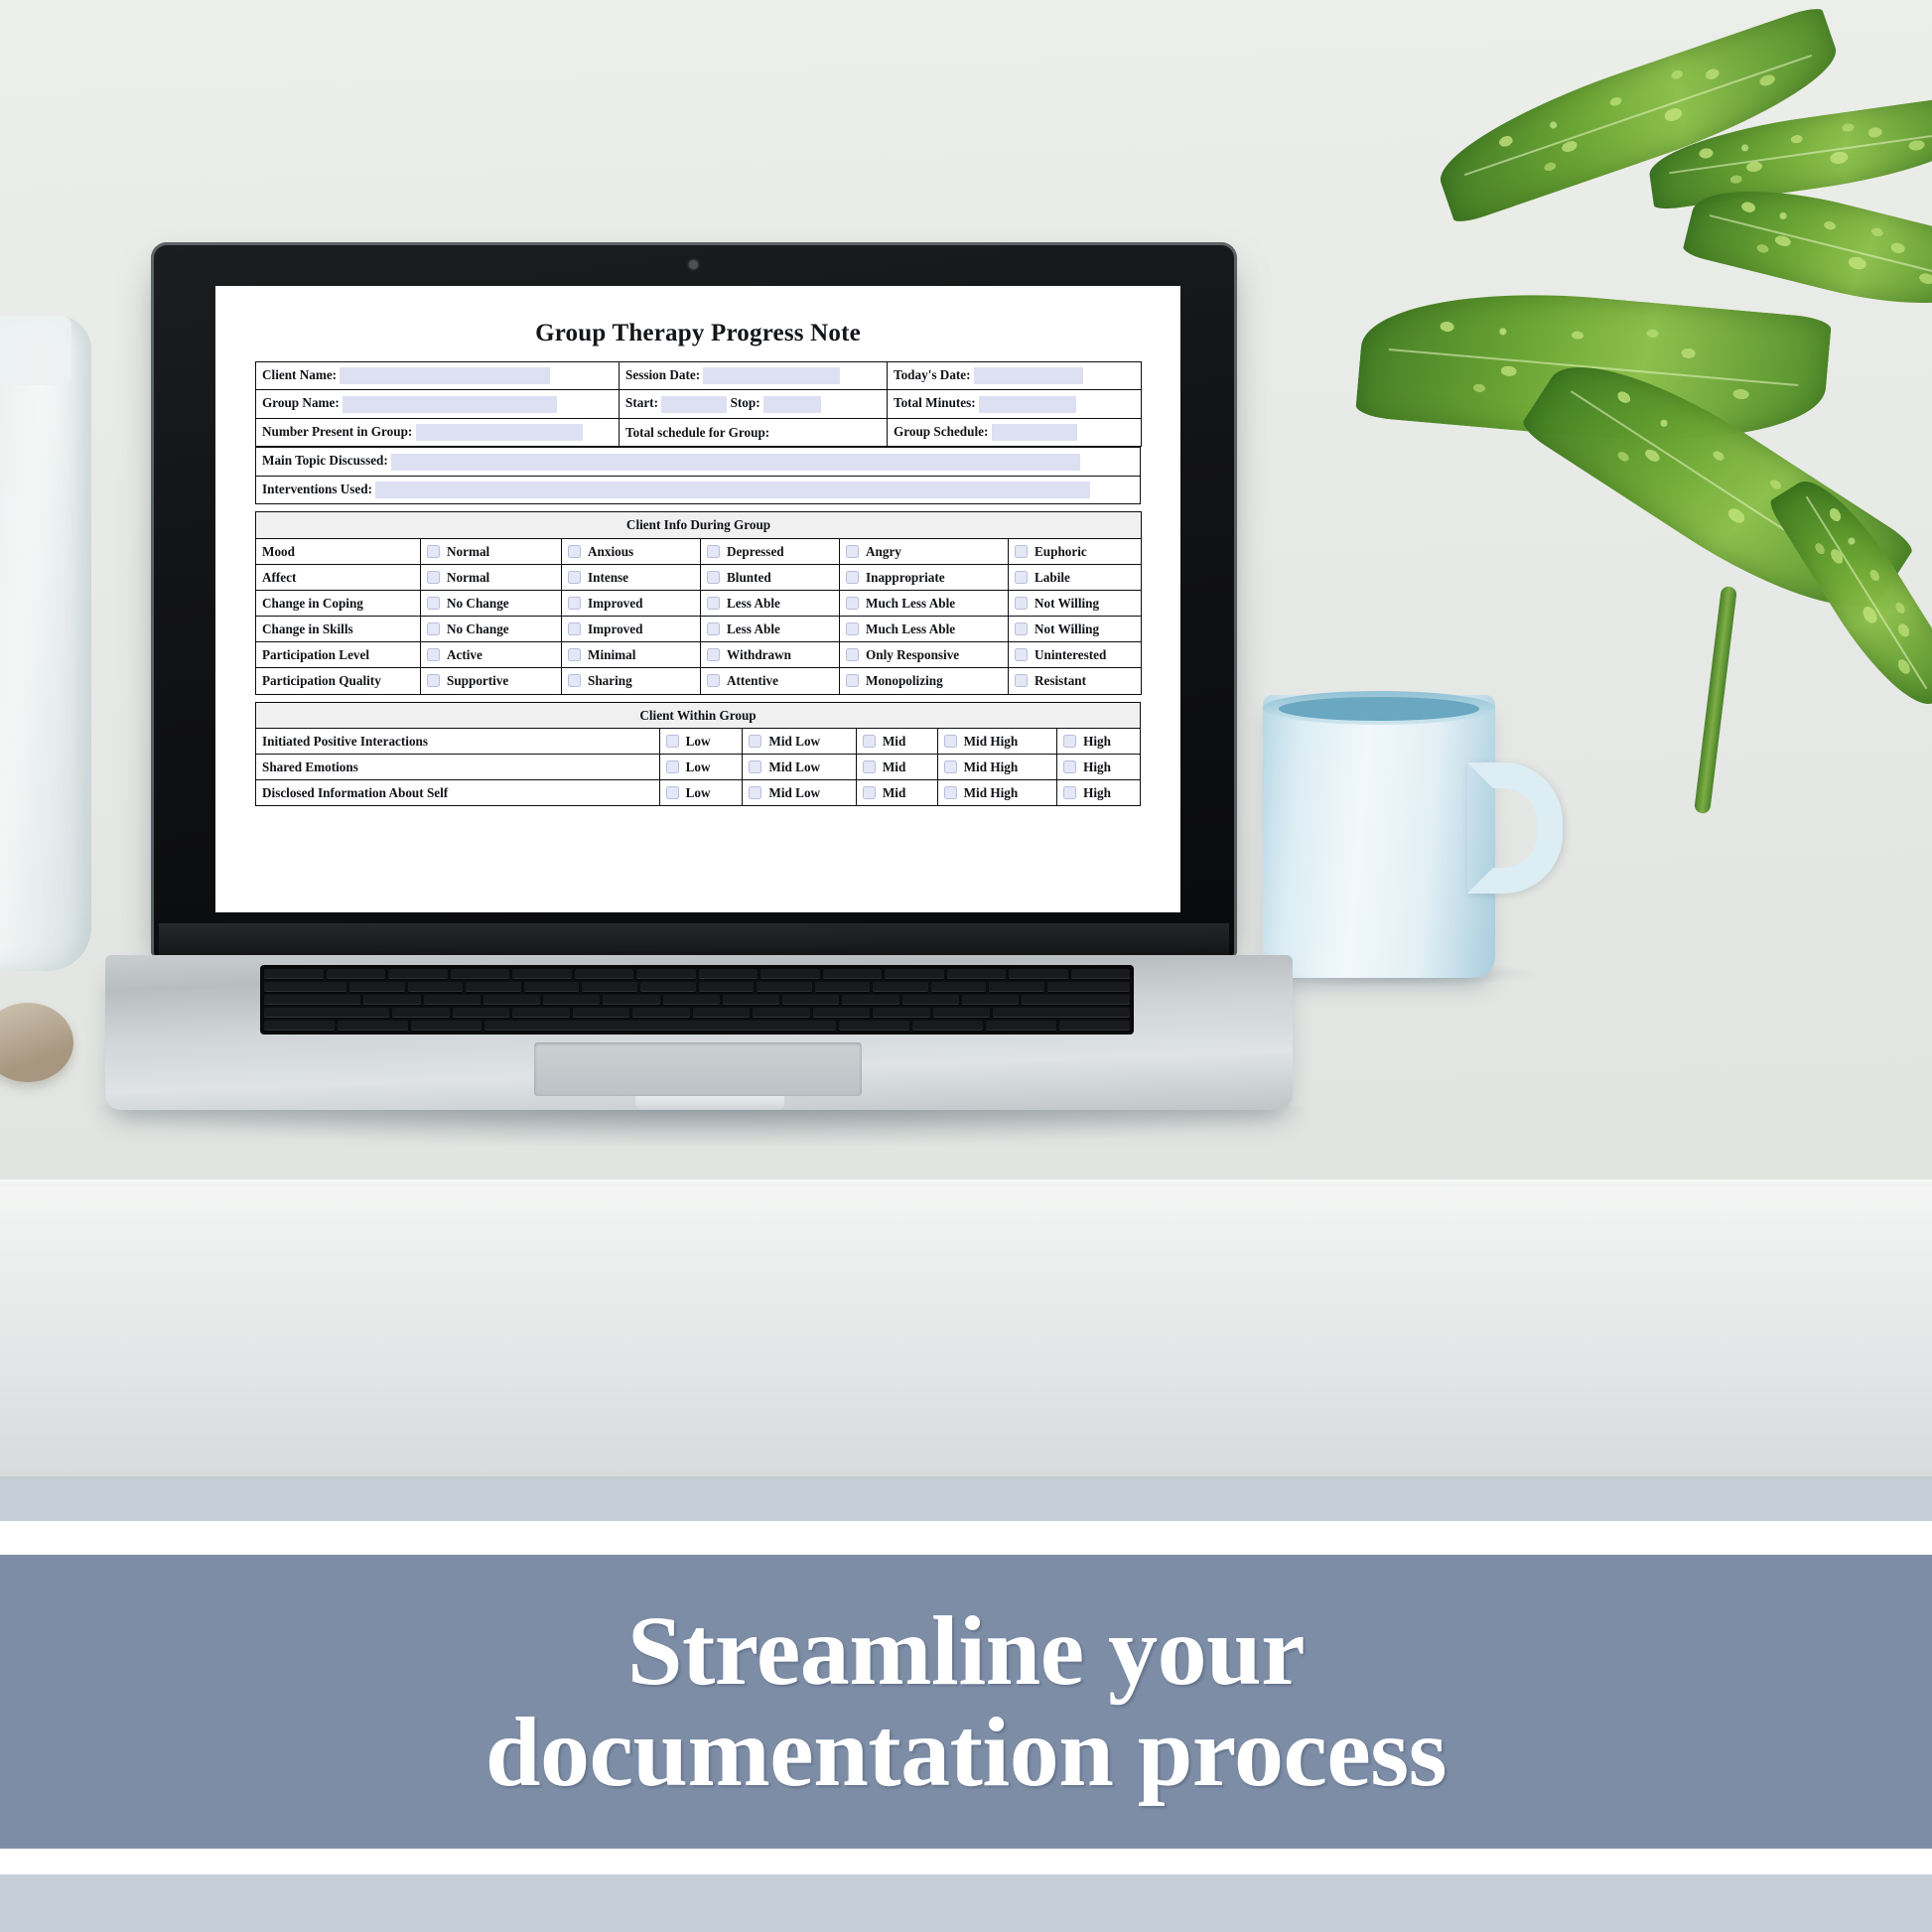 This screenshot has height=1932, width=1932. Describe the element at coordinates (1075, 655) in the screenshot. I see `checkbox-option: Uninterested` at that location.